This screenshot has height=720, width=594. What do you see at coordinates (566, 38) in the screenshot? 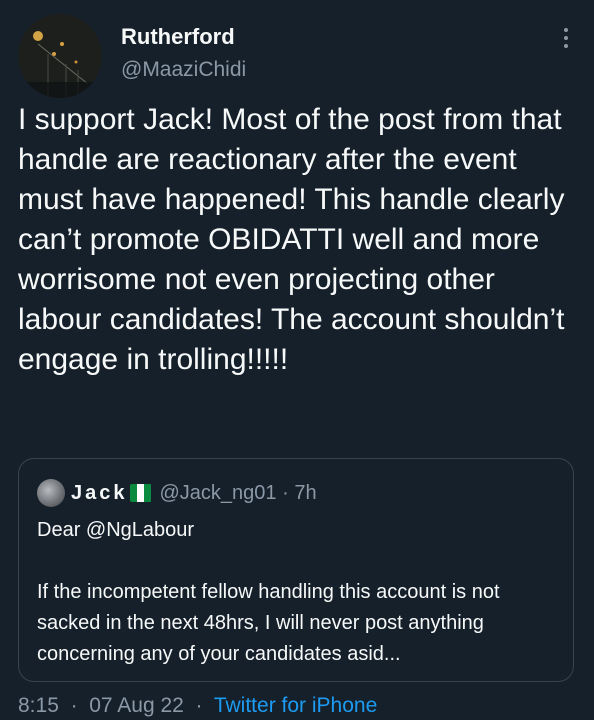
I see `more-options-icon` at bounding box center [566, 38].